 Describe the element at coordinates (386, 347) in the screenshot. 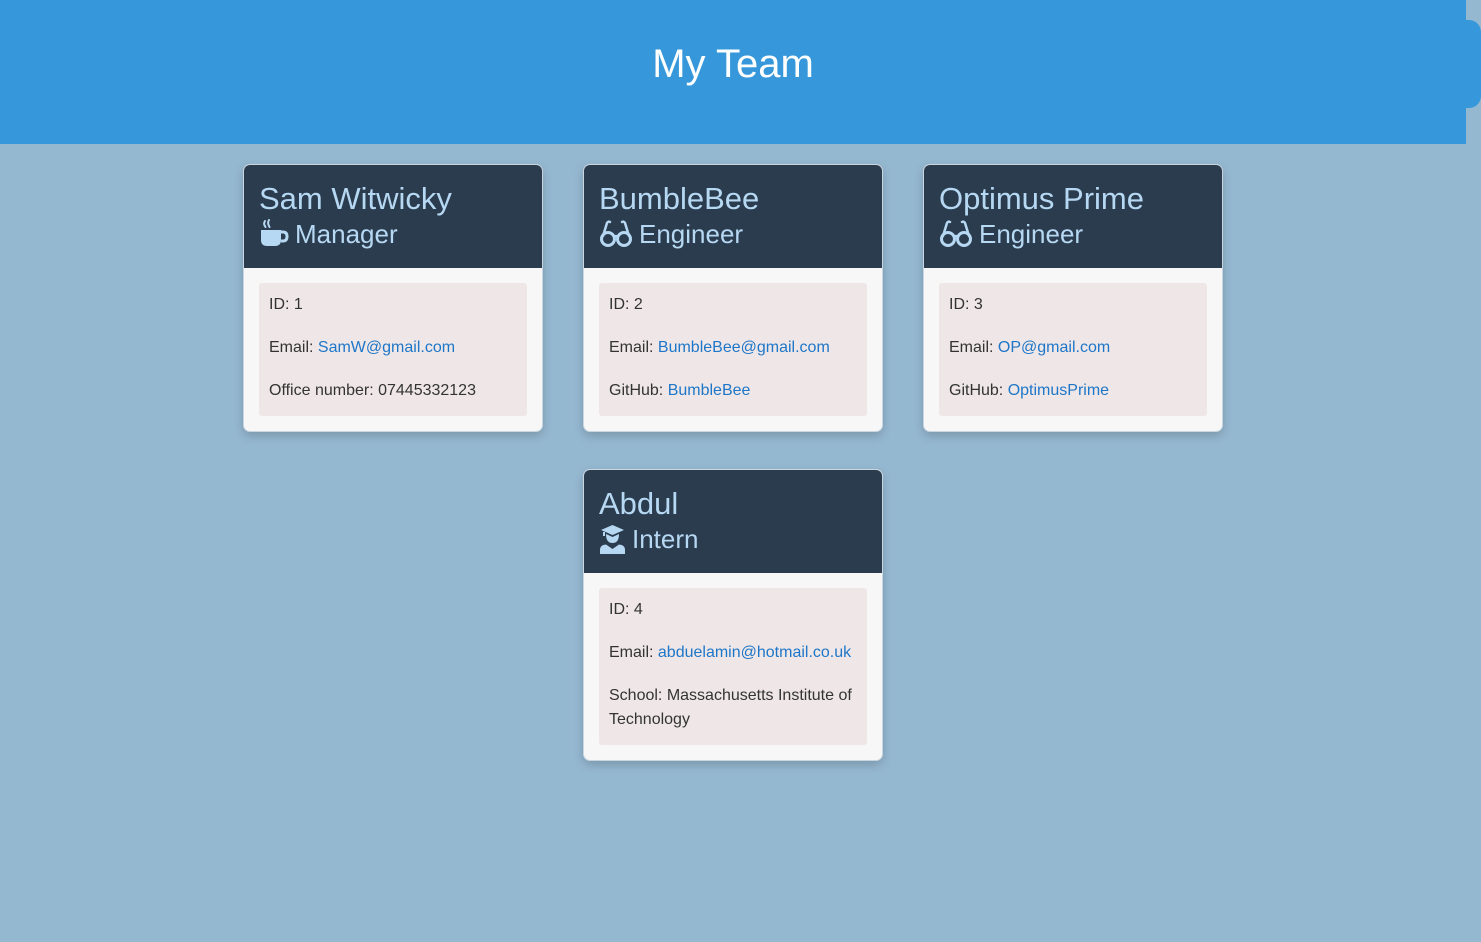

I see `email-link: SamW@gmail.com` at that location.